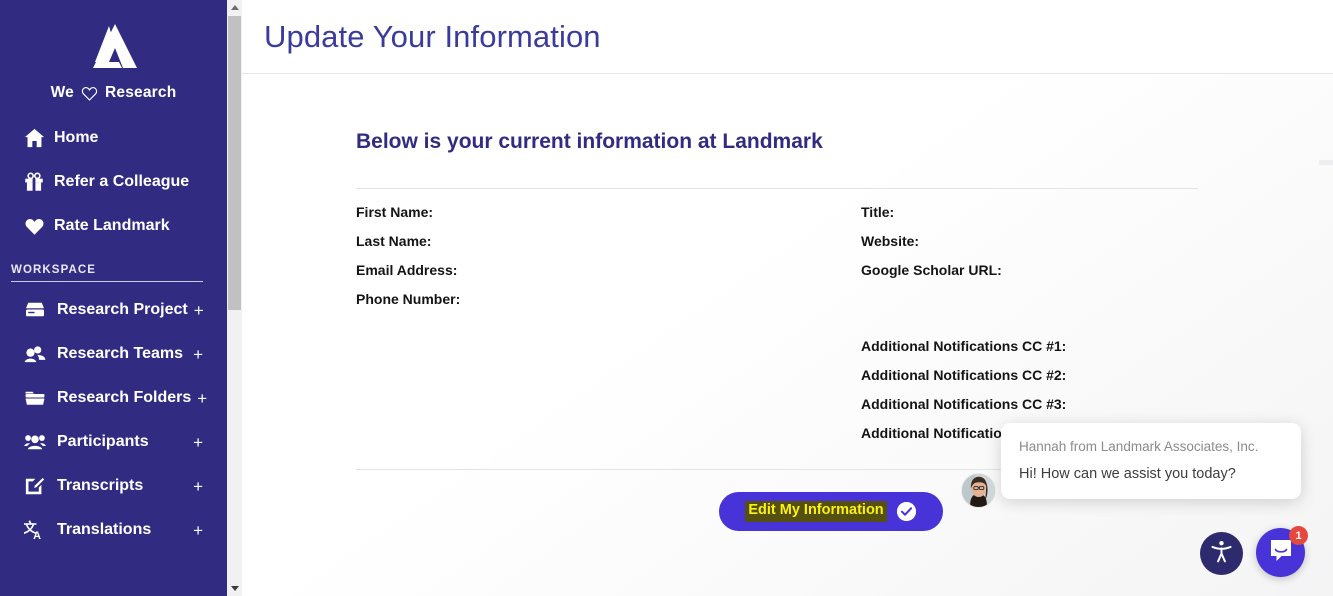  What do you see at coordinates (195, 442) in the screenshot?
I see `add-participant-button: +` at bounding box center [195, 442].